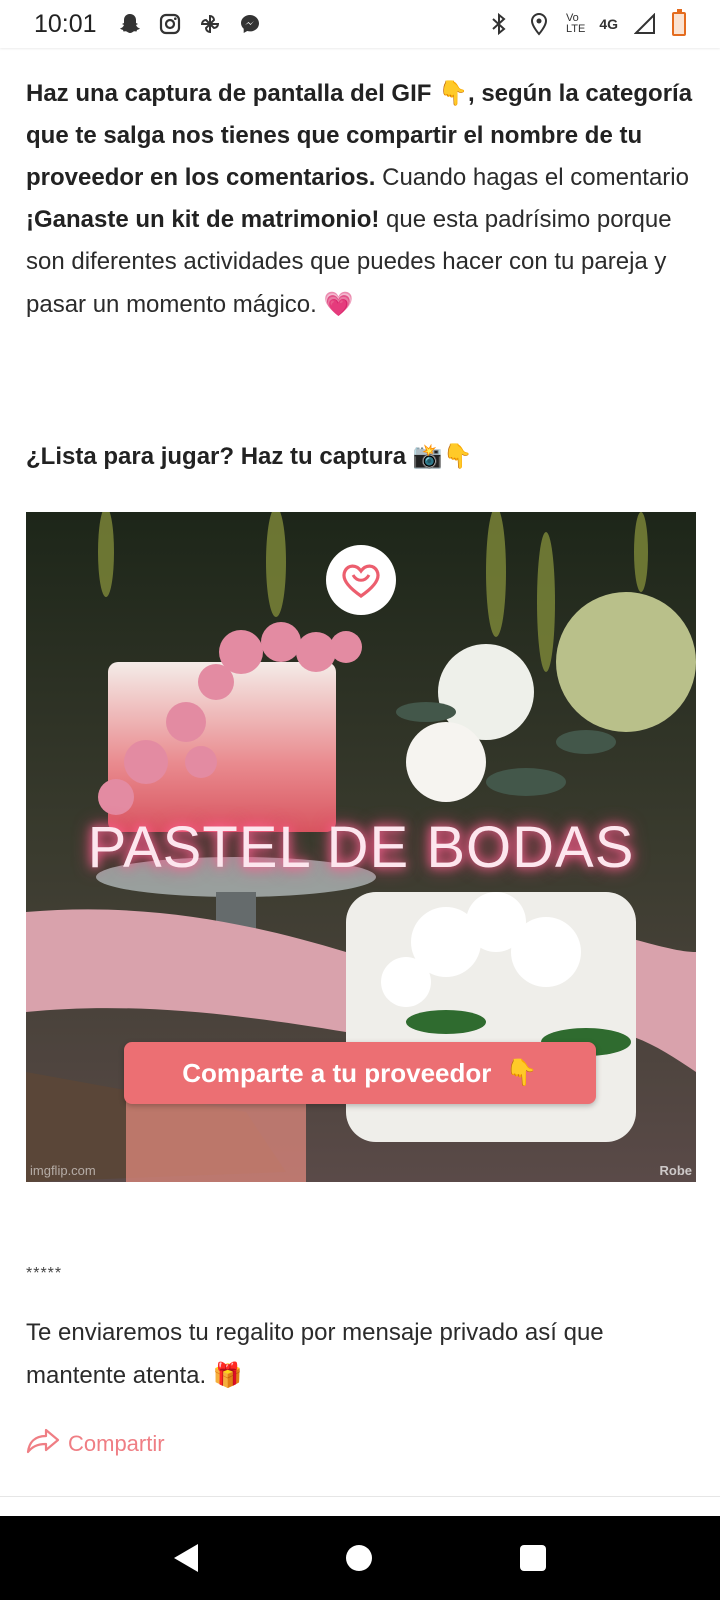 The image size is (720, 1600). Describe the element at coordinates (645, 24) in the screenshot. I see `signal-icon` at that location.